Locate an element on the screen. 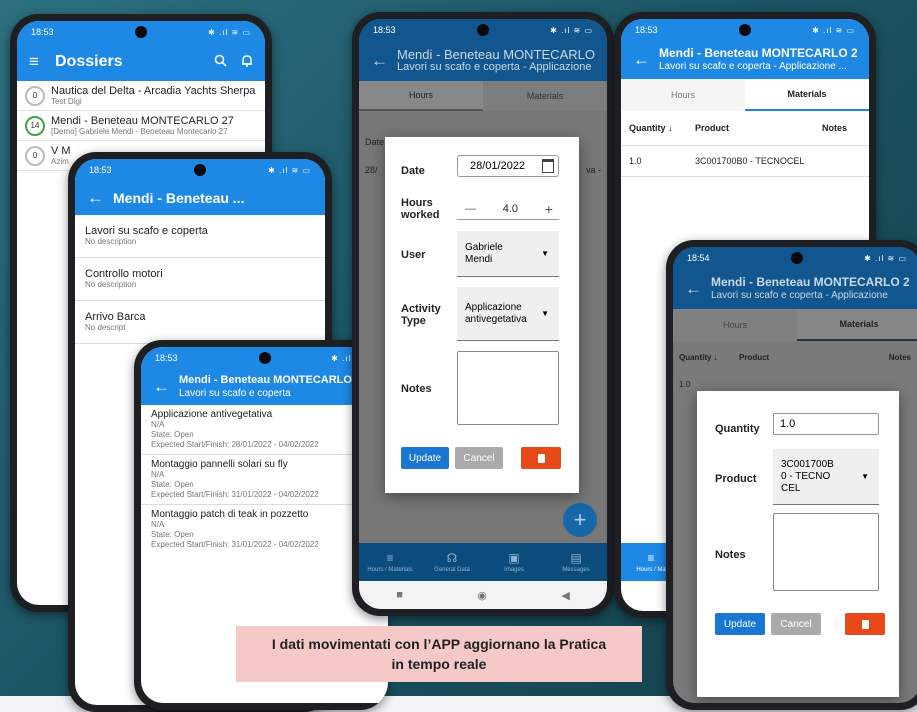 The height and width of the screenshot is (712, 917). list-item: Controllo motori No description is located at coordinates (200, 279).